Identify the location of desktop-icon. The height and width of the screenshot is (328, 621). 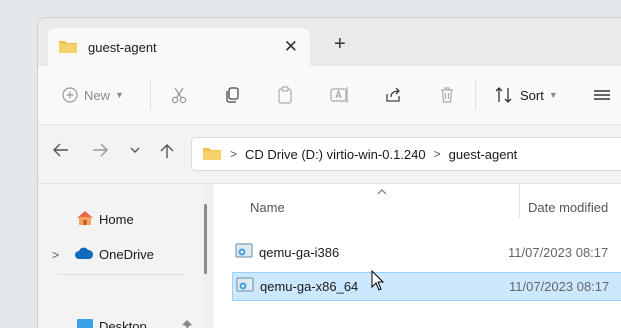
(85, 323).